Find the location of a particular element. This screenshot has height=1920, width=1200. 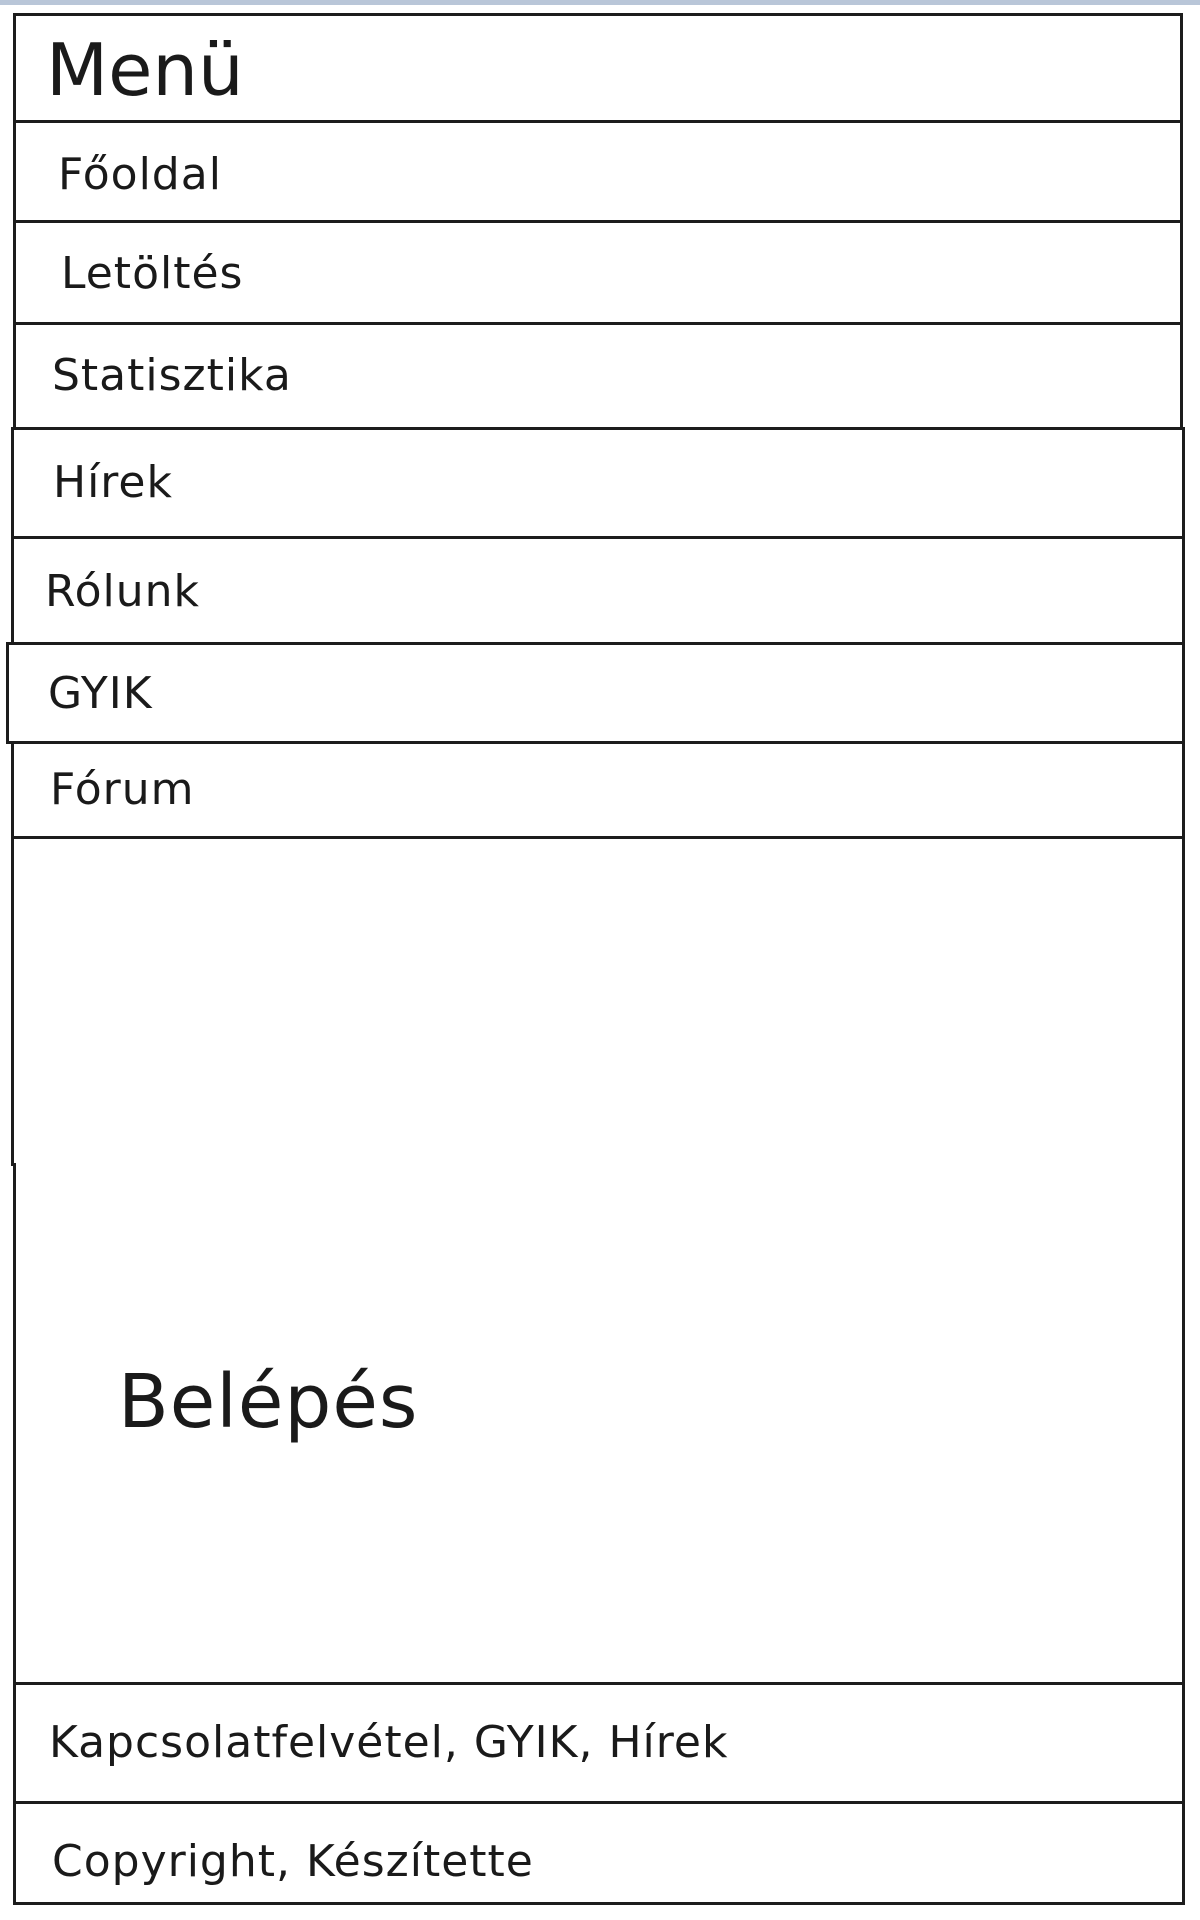

footer-copyright: Copyright, Készítette is located at coordinates (599, 1853).